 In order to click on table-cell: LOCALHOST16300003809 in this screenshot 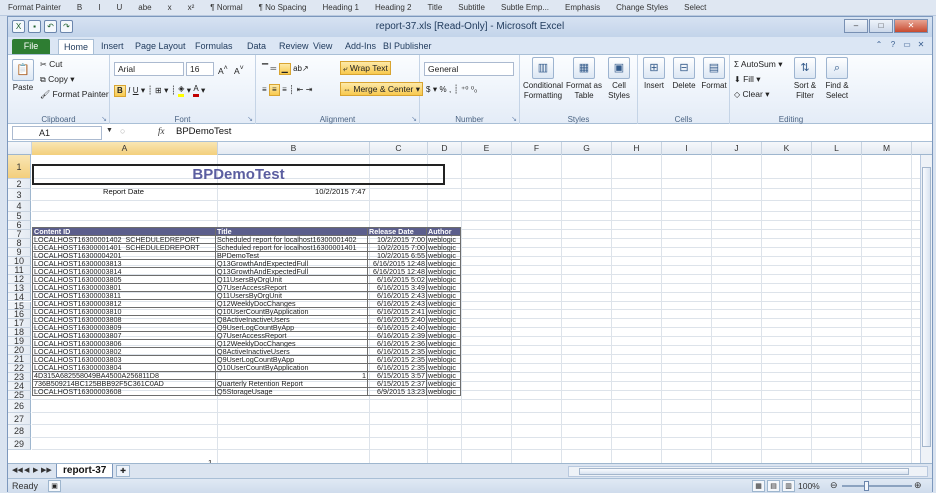, I will do `click(124, 327)`.